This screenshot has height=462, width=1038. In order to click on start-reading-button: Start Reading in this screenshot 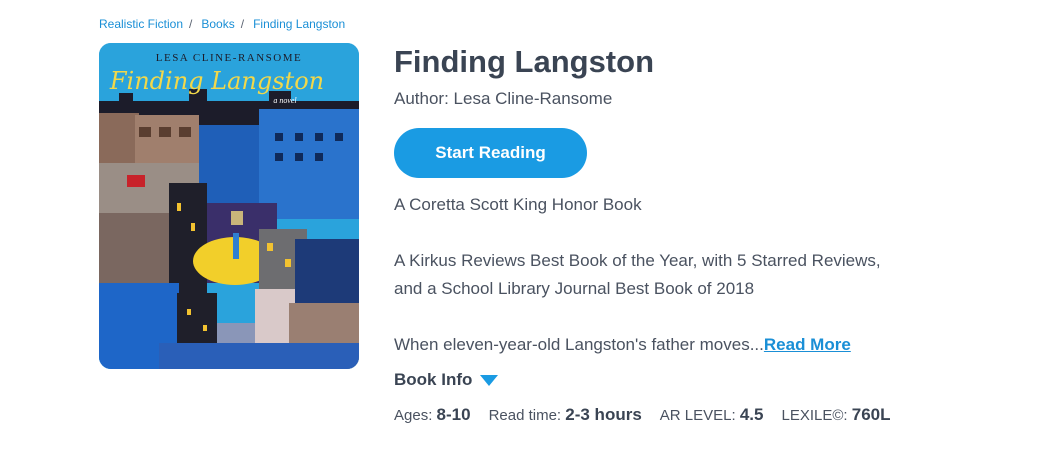, I will do `click(490, 153)`.